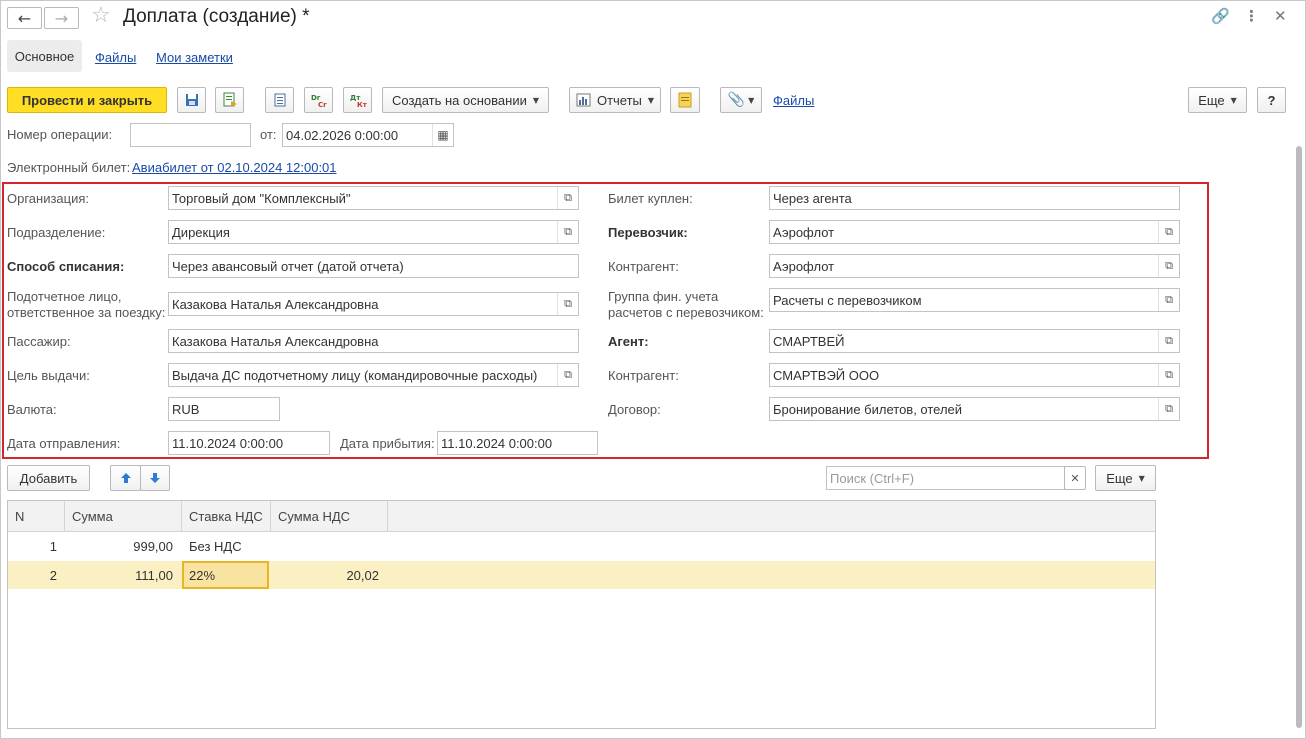 The image size is (1306, 739). What do you see at coordinates (581, 546) in the screenshot?
I see `table-row: 1 999,00 Без НДС` at bounding box center [581, 546].